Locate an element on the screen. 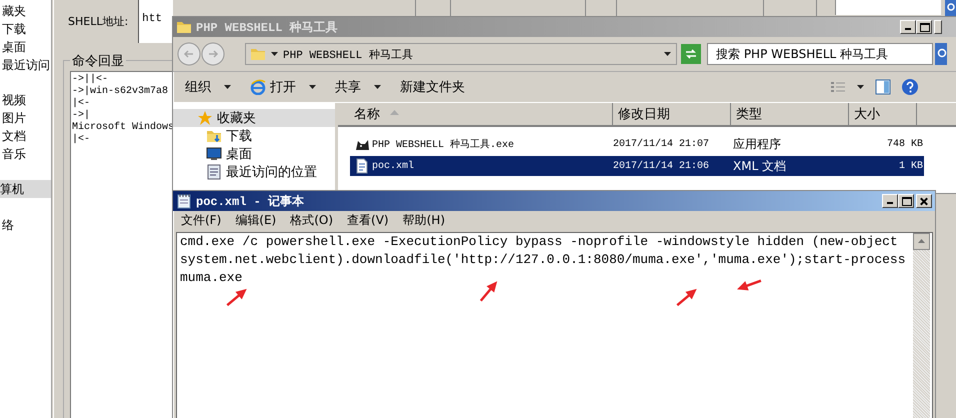 The height and width of the screenshot is (418, 956). window-title: PHP WEBSHELL 种马工具 is located at coordinates (267, 28).